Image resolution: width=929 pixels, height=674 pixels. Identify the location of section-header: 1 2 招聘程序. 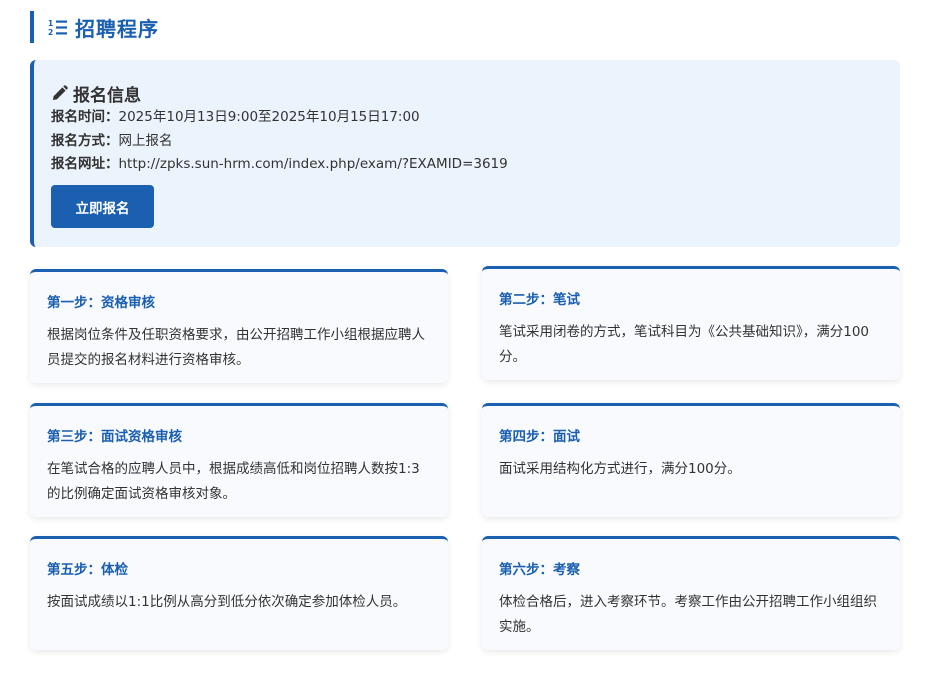
(94, 27).